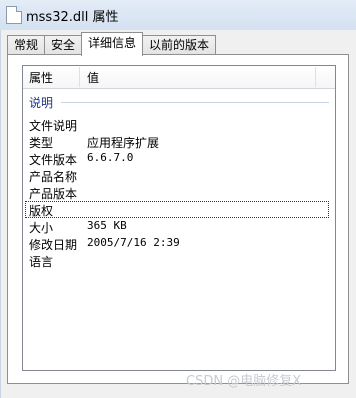 The width and height of the screenshot is (356, 398). I want to click on group-description: 说明, so click(179, 102).